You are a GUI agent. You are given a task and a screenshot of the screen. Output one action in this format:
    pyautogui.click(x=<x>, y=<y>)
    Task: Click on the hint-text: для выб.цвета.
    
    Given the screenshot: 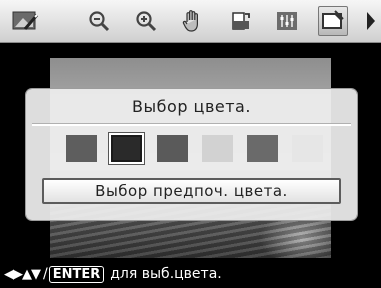 What is the action you would take?
    pyautogui.click(x=166, y=274)
    